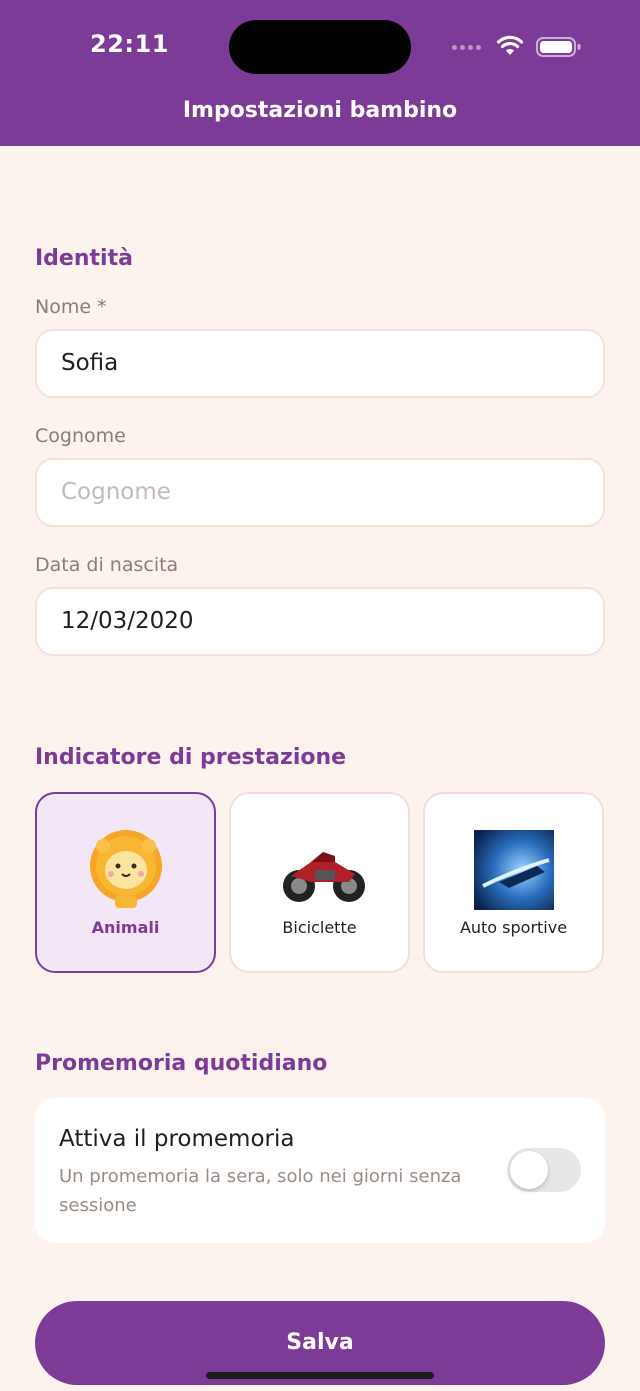  What do you see at coordinates (177, 1139) in the screenshot?
I see `reminder-title: Attiva il promemoria` at bounding box center [177, 1139].